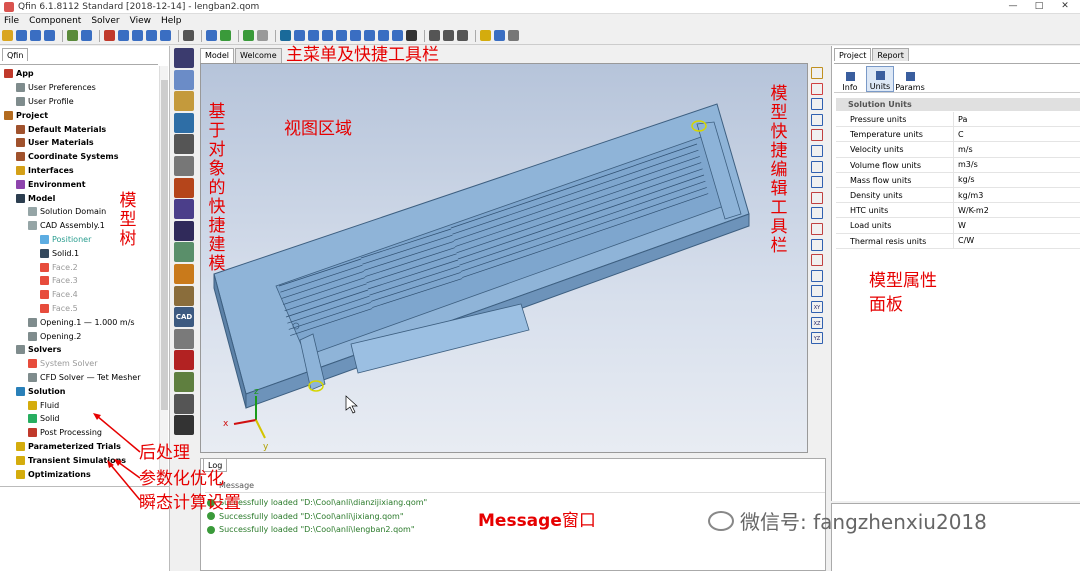  What do you see at coordinates (15, 54) in the screenshot?
I see `tab-qfin: Qfin` at bounding box center [15, 54].